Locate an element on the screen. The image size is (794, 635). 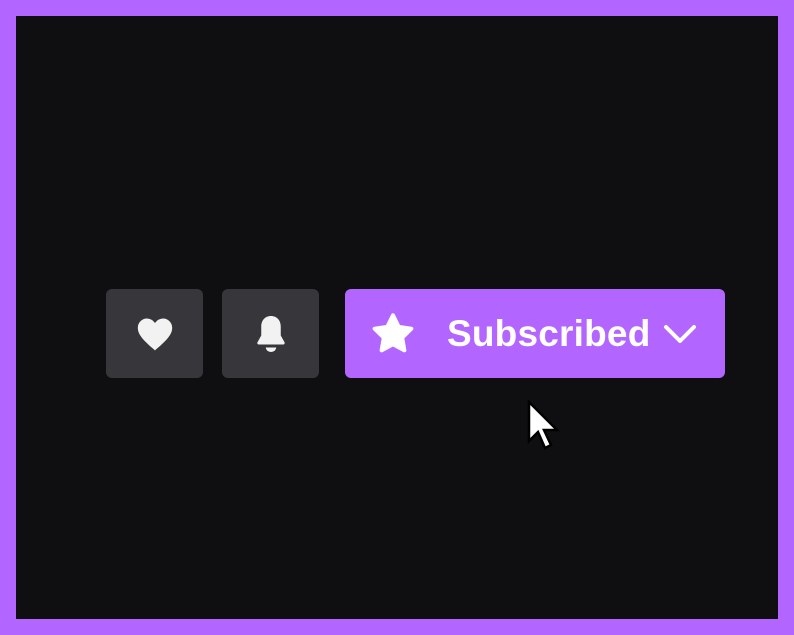
heart-icon is located at coordinates (154, 333).